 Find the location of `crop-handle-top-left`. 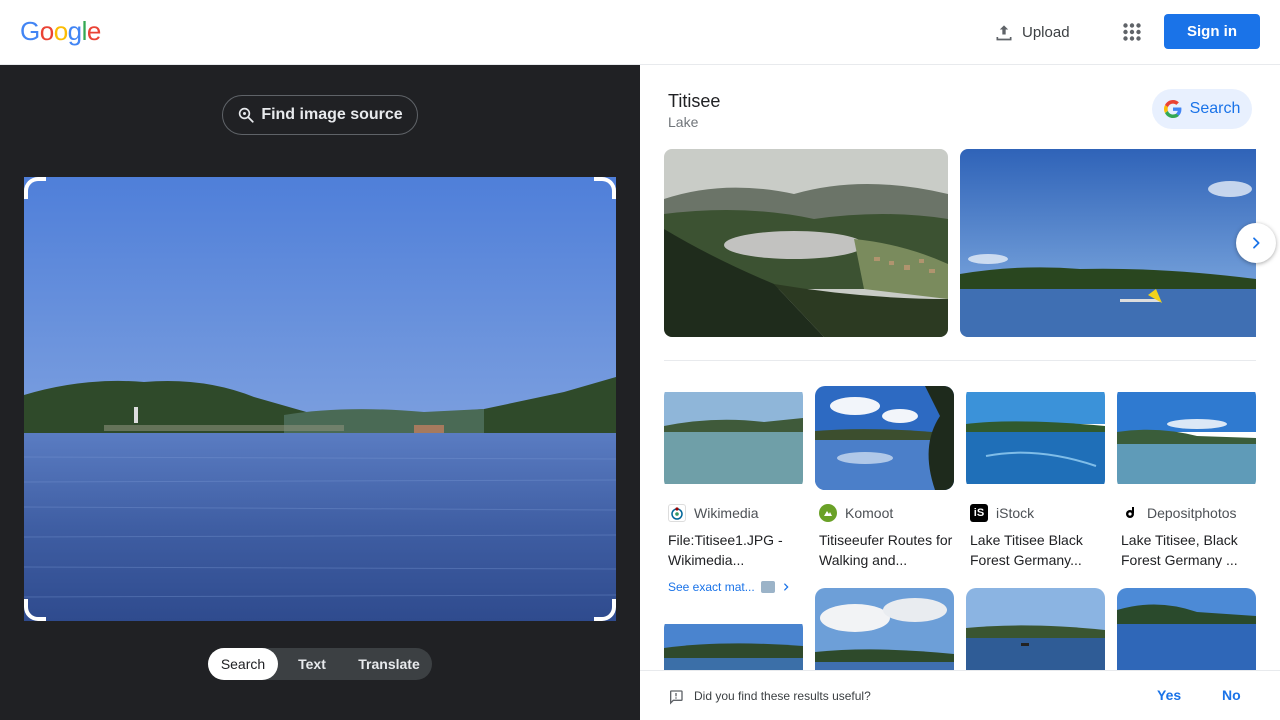

crop-handle-top-left is located at coordinates (35, 188).